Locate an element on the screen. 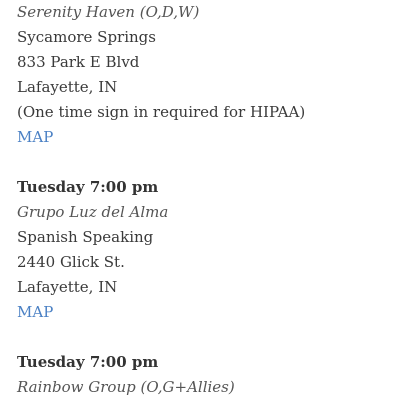 This screenshot has height=400, width=408. group-name: Grupo Luz del Alma is located at coordinates (93, 212).